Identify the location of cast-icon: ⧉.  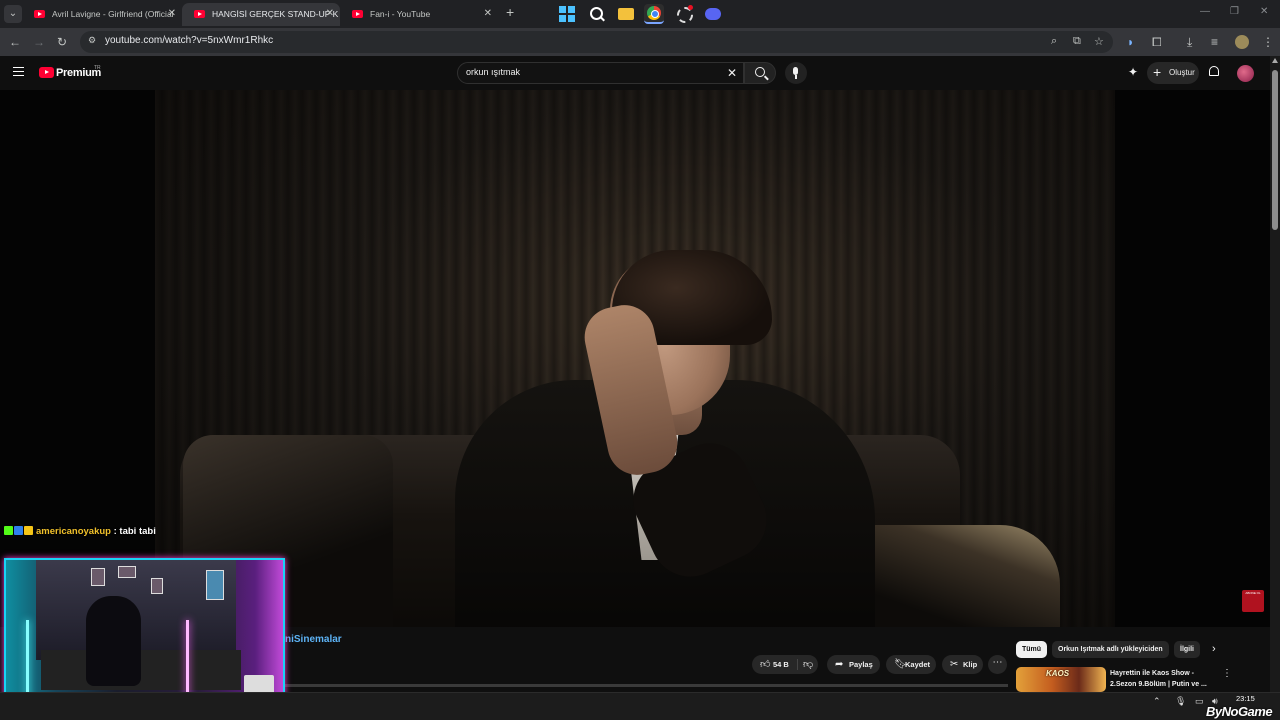
(1077, 41).